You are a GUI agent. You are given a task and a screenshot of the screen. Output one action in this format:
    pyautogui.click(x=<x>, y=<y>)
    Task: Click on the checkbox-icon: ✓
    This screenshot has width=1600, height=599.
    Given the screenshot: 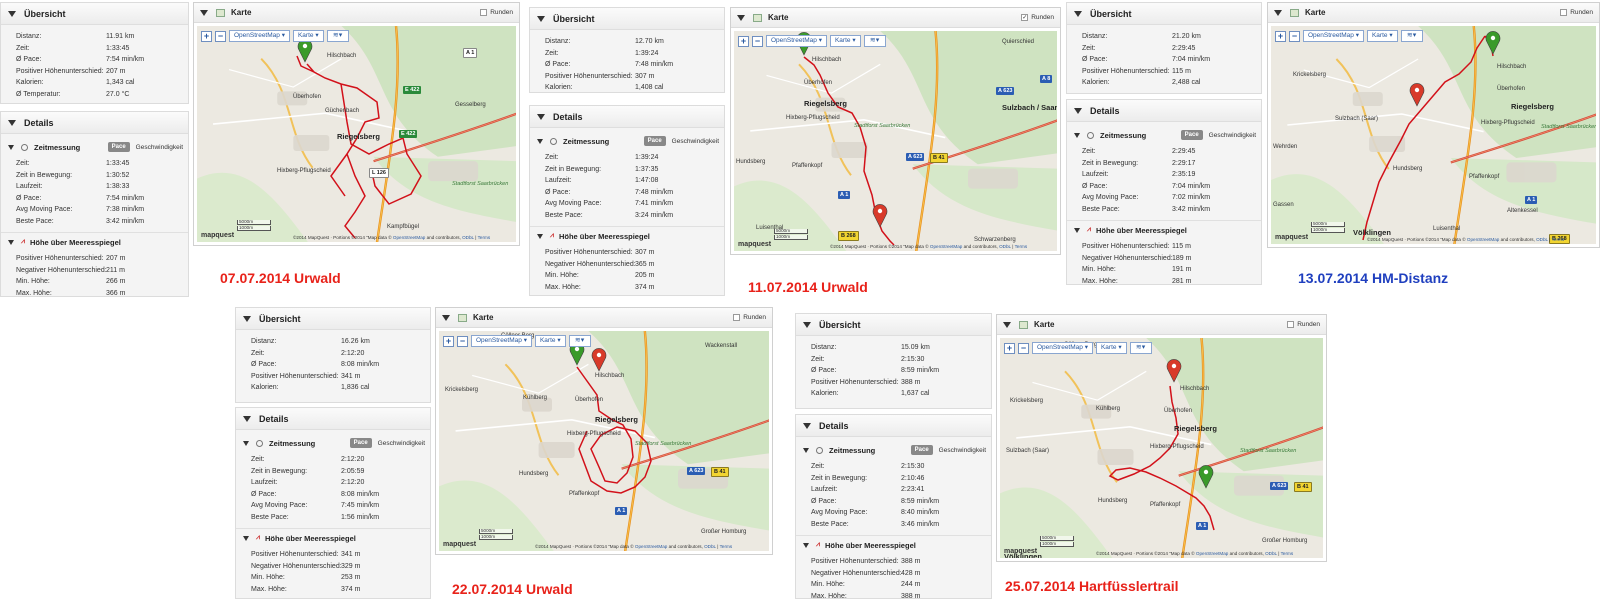 What is the action you would take?
    pyautogui.click(x=1025, y=17)
    